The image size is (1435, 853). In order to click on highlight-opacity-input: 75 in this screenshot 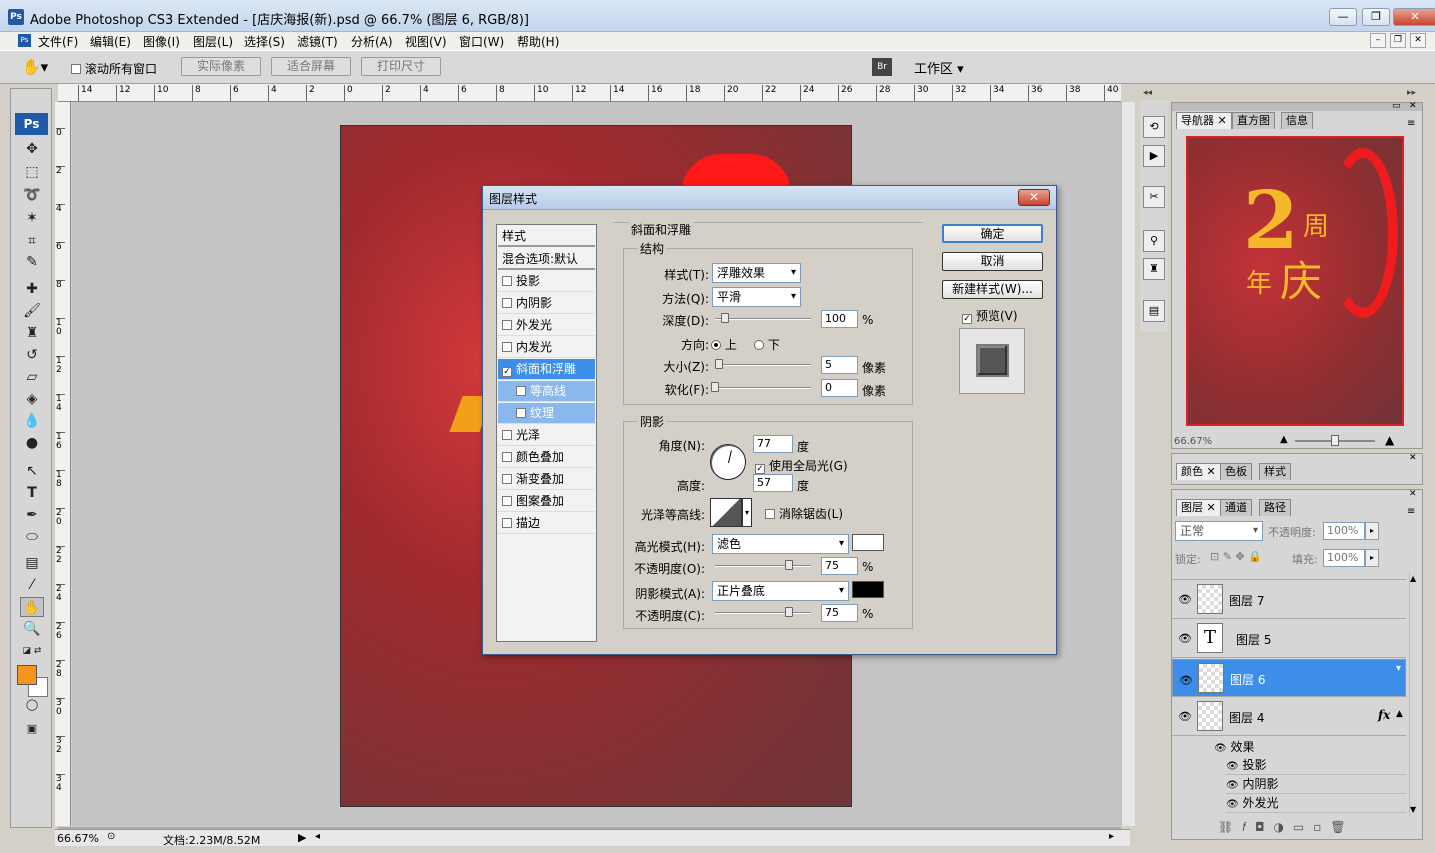, I will do `click(839, 566)`.